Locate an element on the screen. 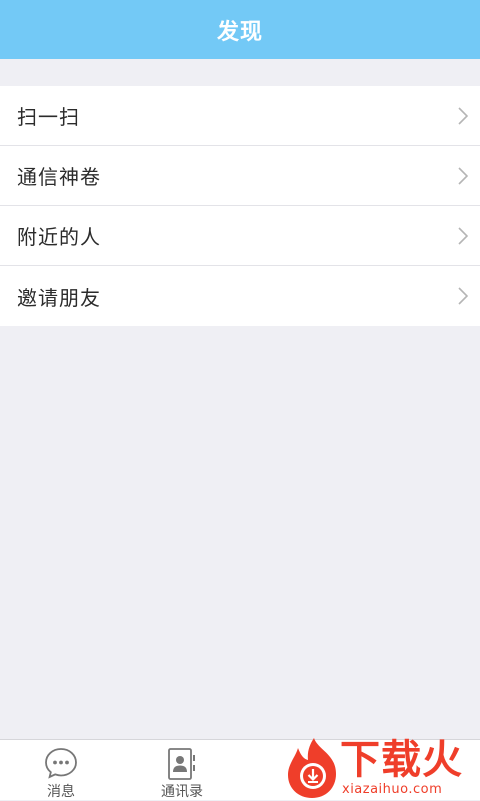 This screenshot has height=801, width=480. tab-contacts: 通讯录 is located at coordinates (182, 770).